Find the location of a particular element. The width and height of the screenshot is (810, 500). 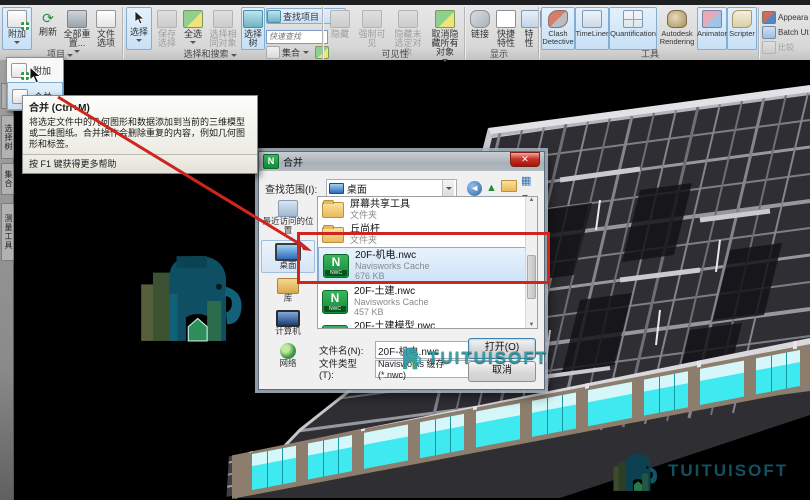

folder-icon is located at coordinates (333, 208).